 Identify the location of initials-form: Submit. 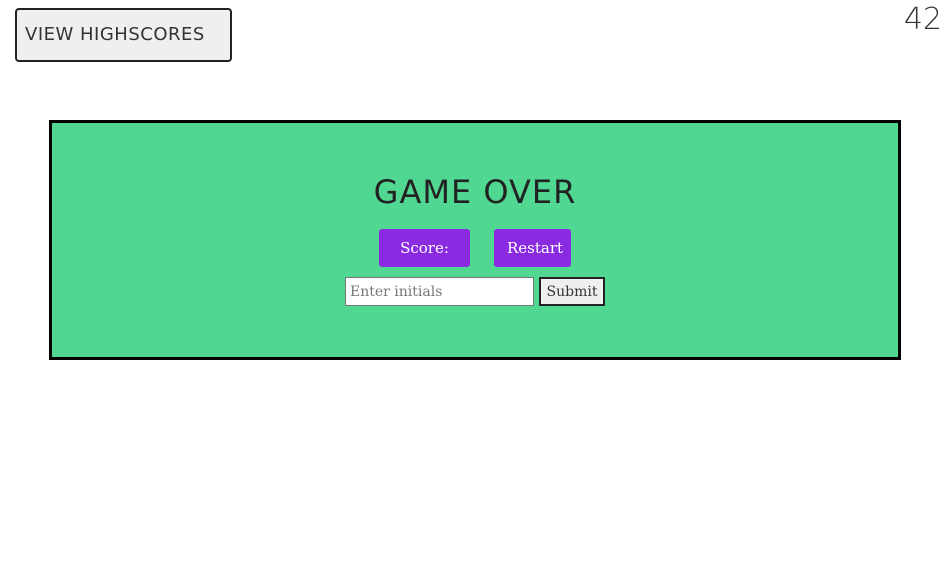
(475, 291).